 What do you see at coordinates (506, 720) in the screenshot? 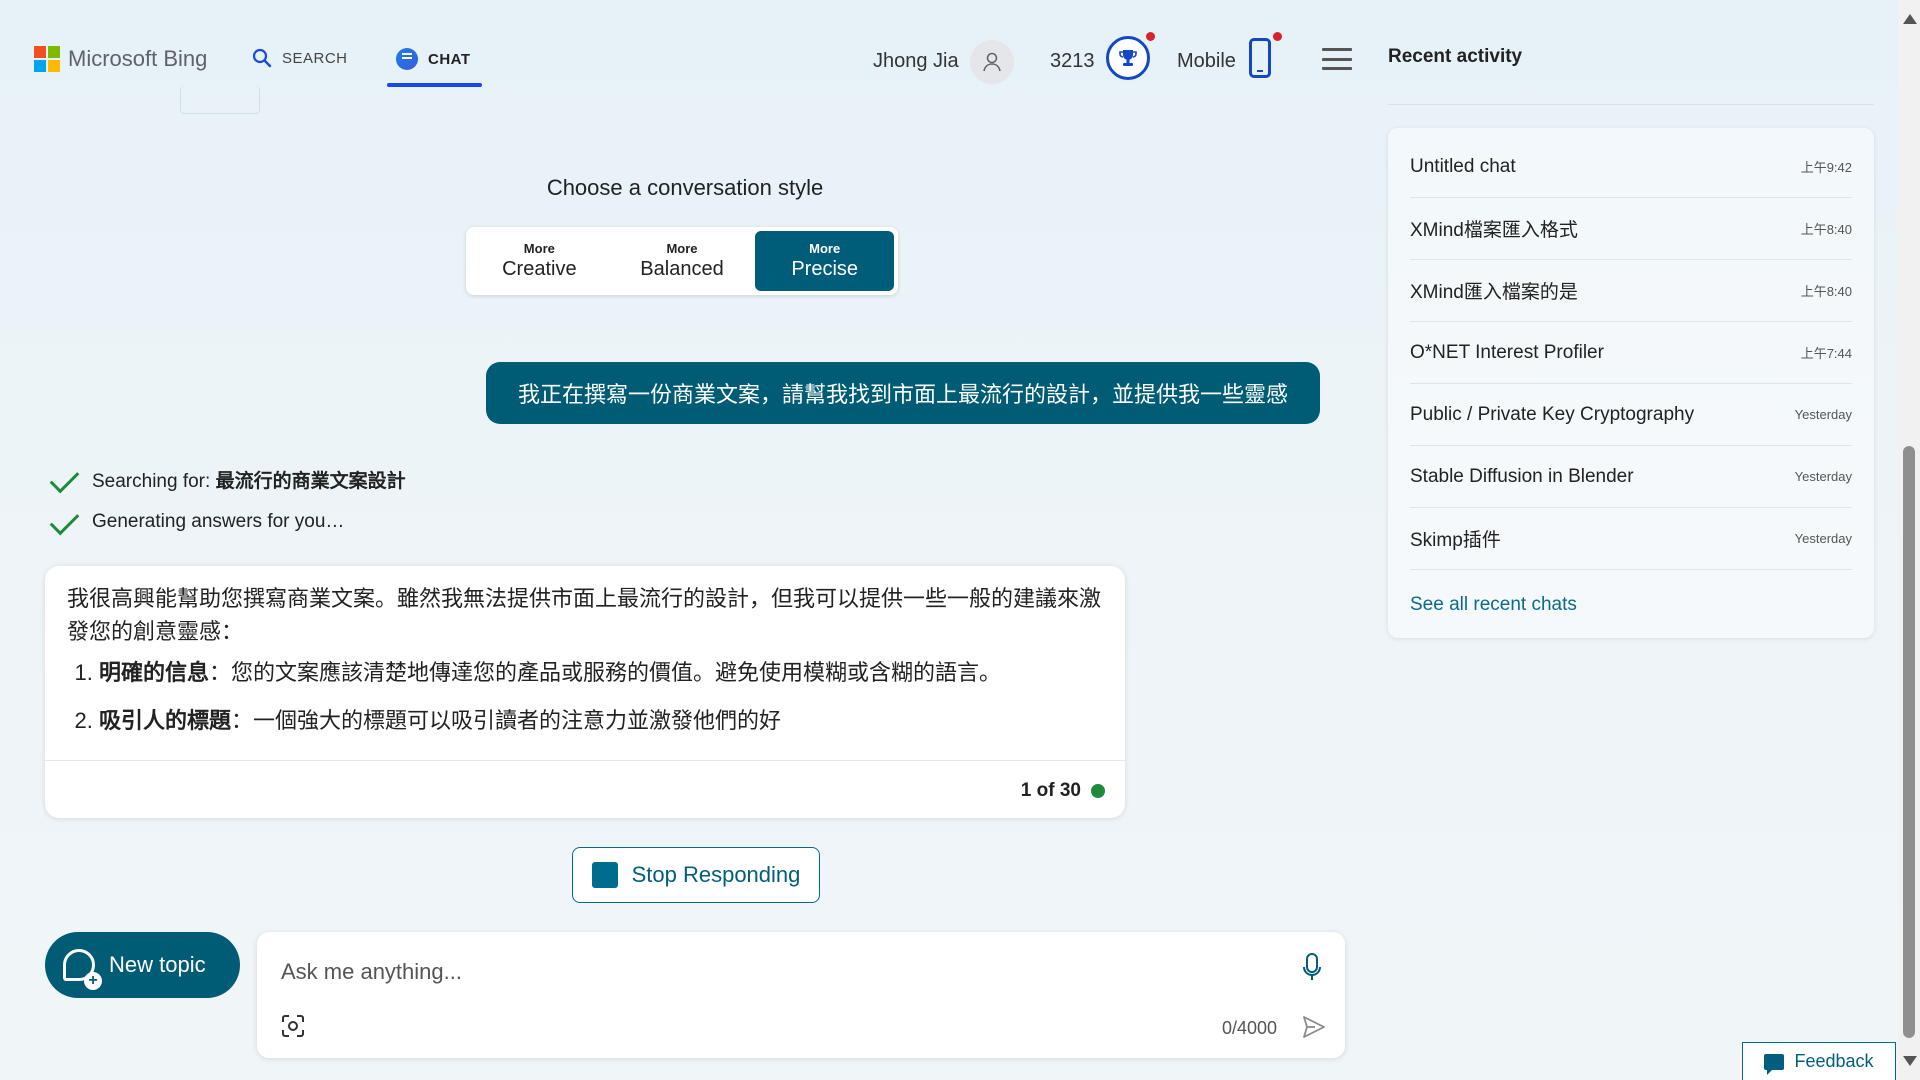
I see `list-item-text: ：一個強大的標題可以吸引讀者的注意力並激發他們的好` at bounding box center [506, 720].